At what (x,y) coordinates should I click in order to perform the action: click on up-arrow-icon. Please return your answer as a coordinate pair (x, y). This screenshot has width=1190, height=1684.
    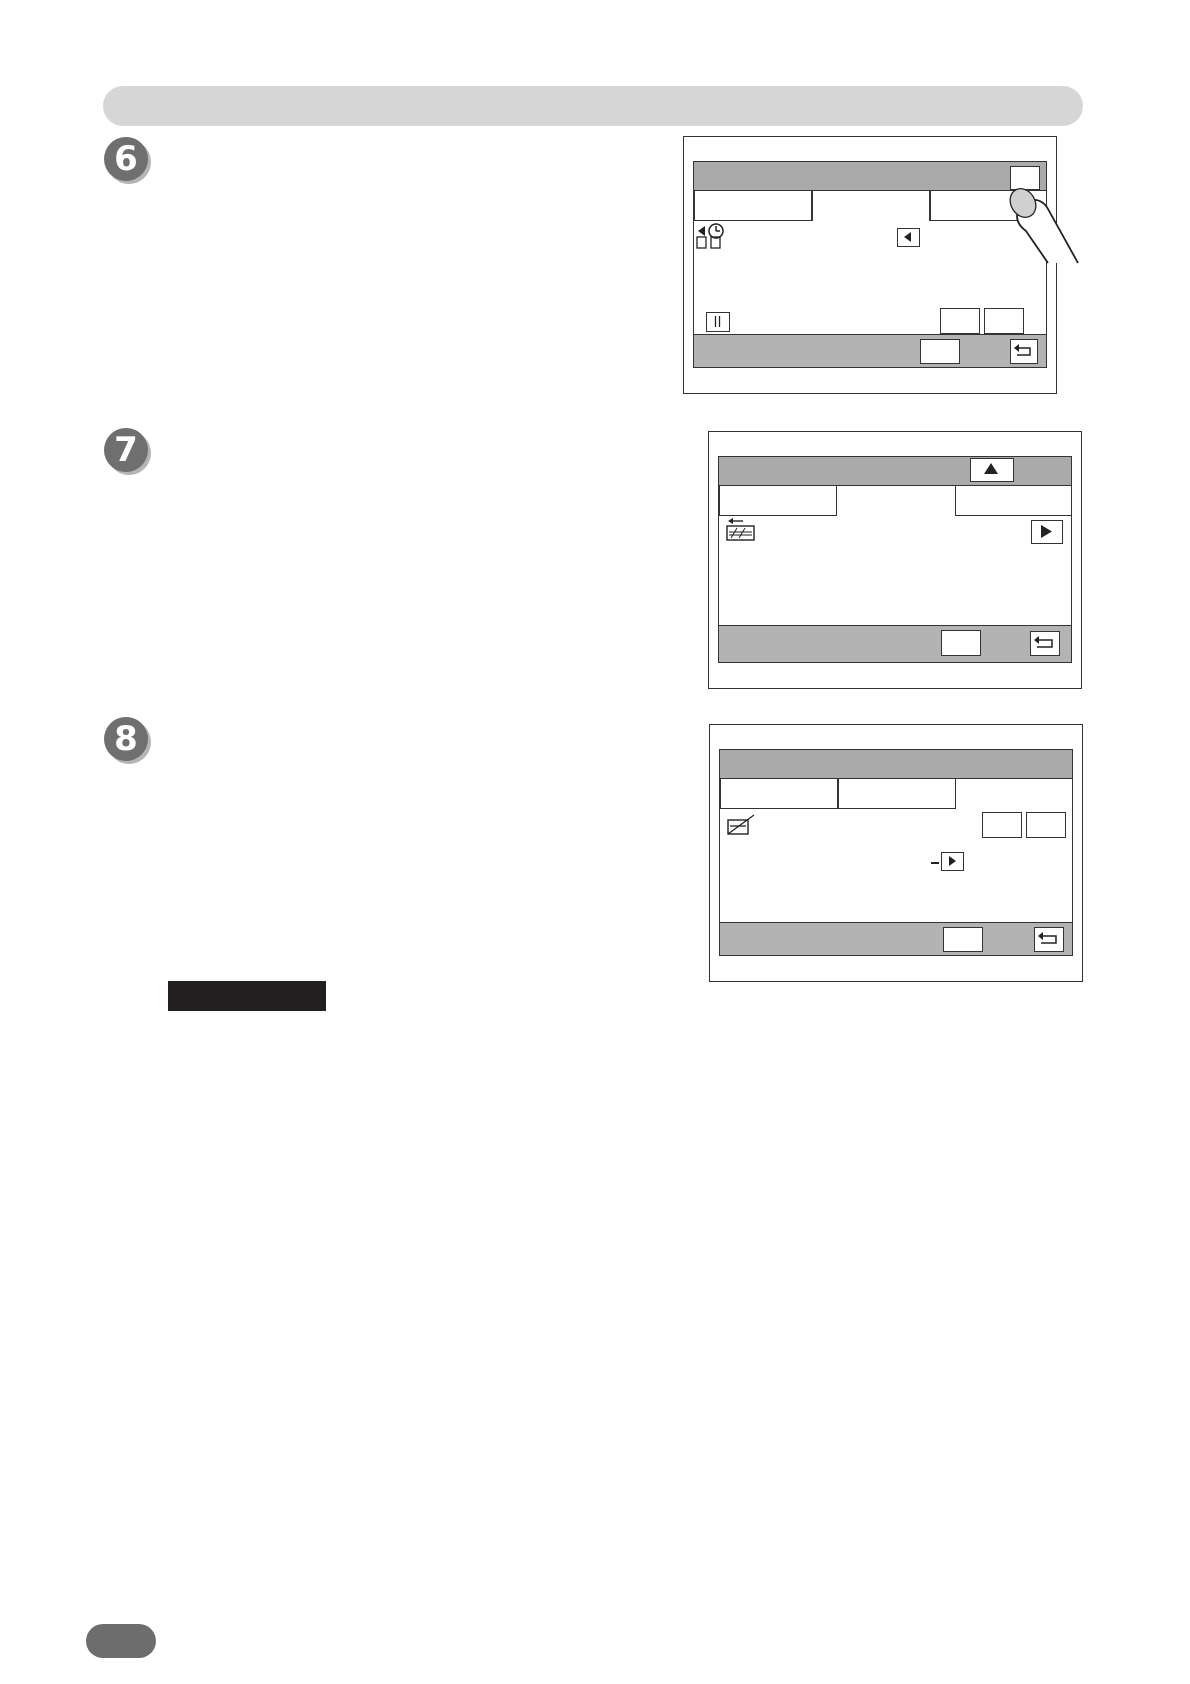
    Looking at the image, I should click on (991, 468).